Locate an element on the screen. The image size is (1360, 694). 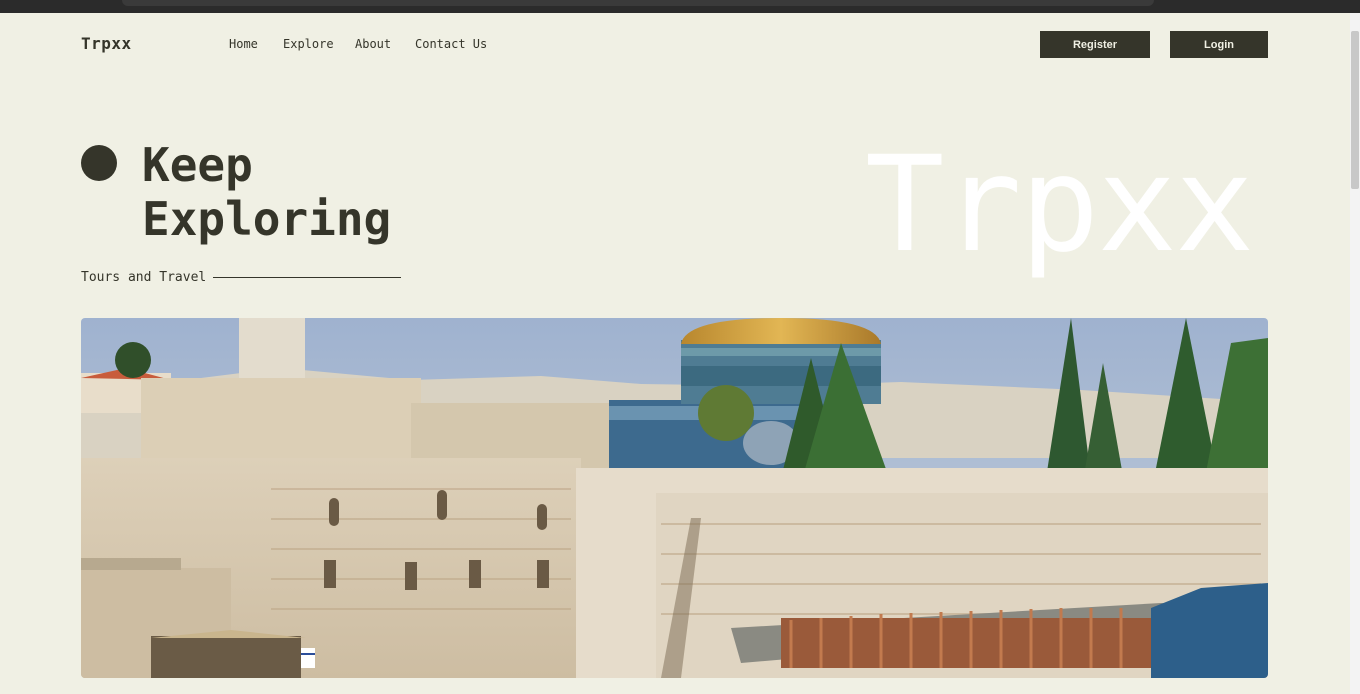
scrollbar-thumb is located at coordinates (1355, 110).